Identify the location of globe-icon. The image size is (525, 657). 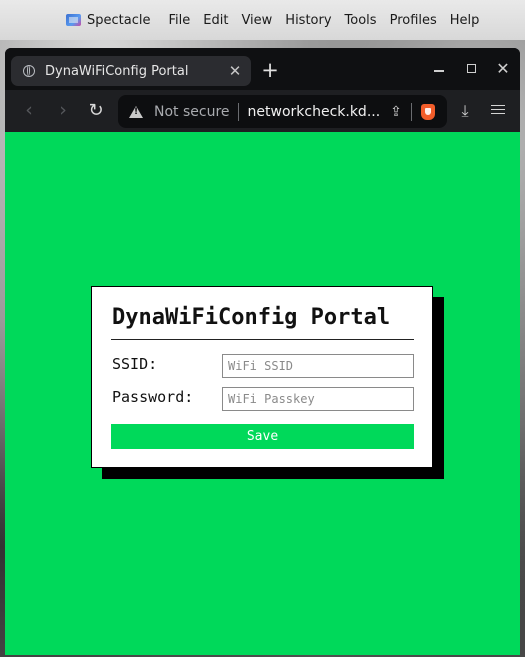
(29, 71).